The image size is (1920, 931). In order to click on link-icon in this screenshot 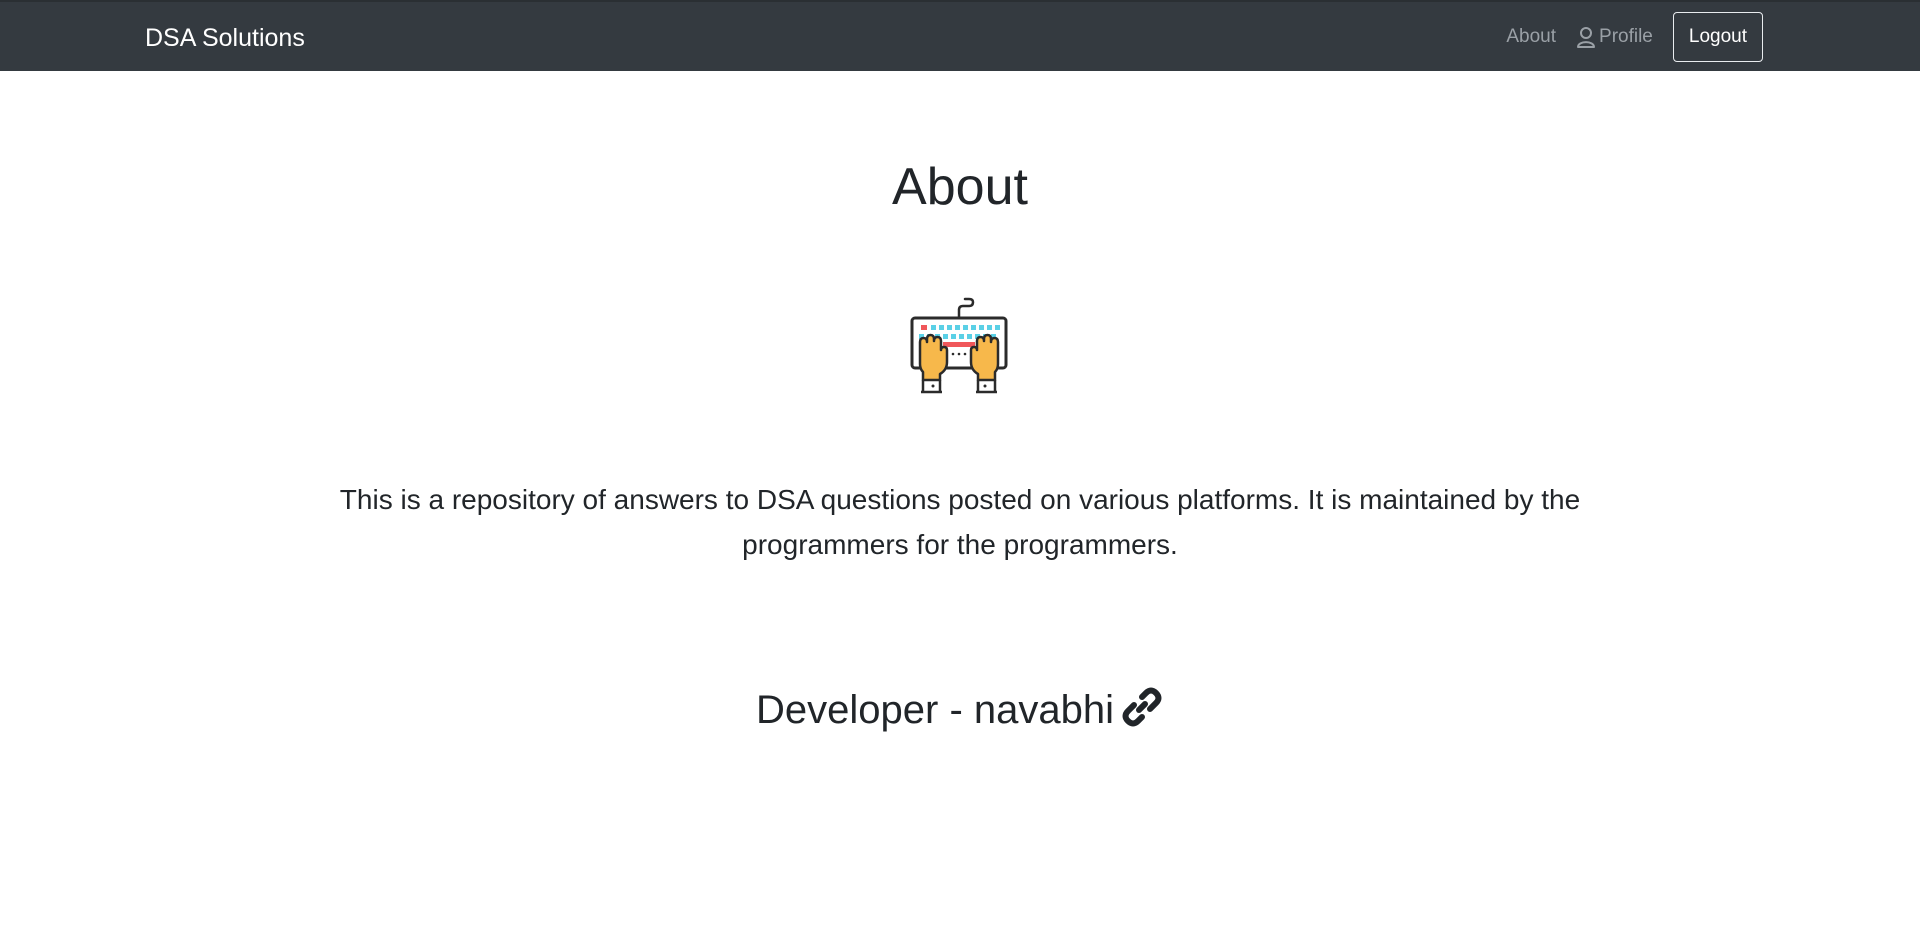, I will do `click(1142, 707)`.